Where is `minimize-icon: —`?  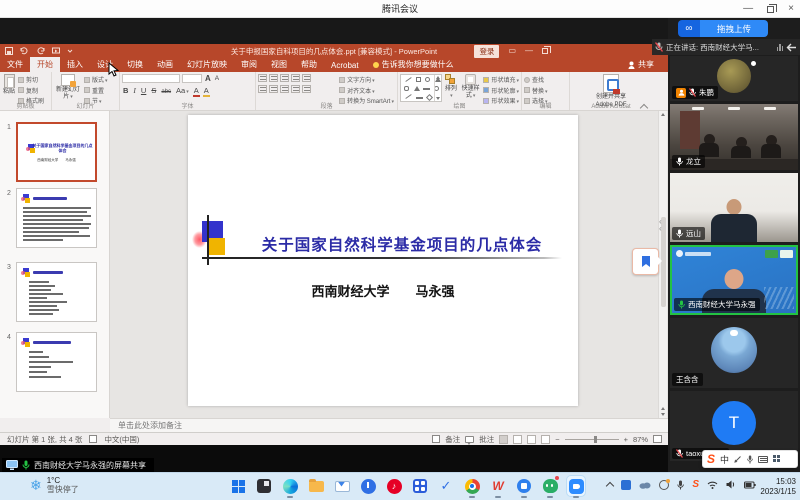 minimize-icon: — is located at coordinates (748, 9).